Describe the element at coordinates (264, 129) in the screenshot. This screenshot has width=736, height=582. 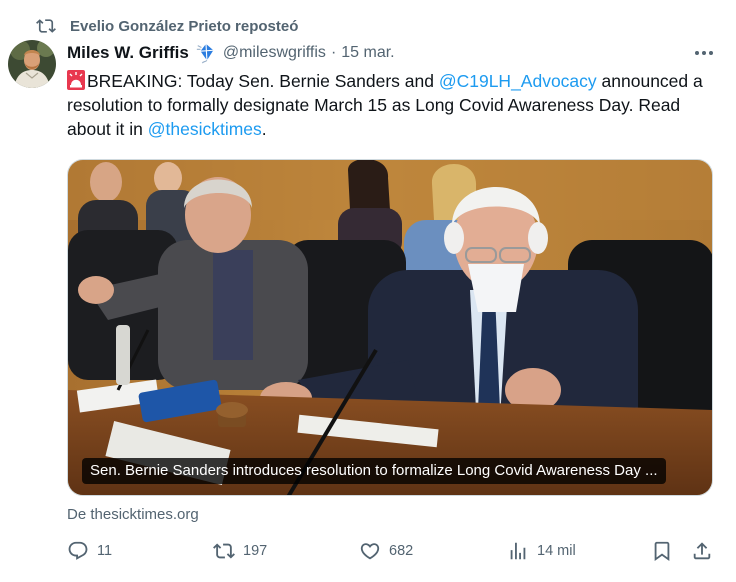
I see `tweet-text-part3: .` at that location.